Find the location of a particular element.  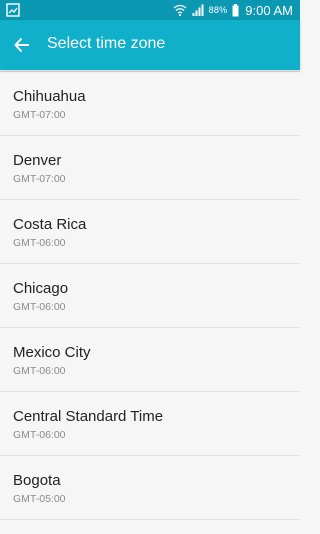

app-bar: Select time zone is located at coordinates (150, 45).